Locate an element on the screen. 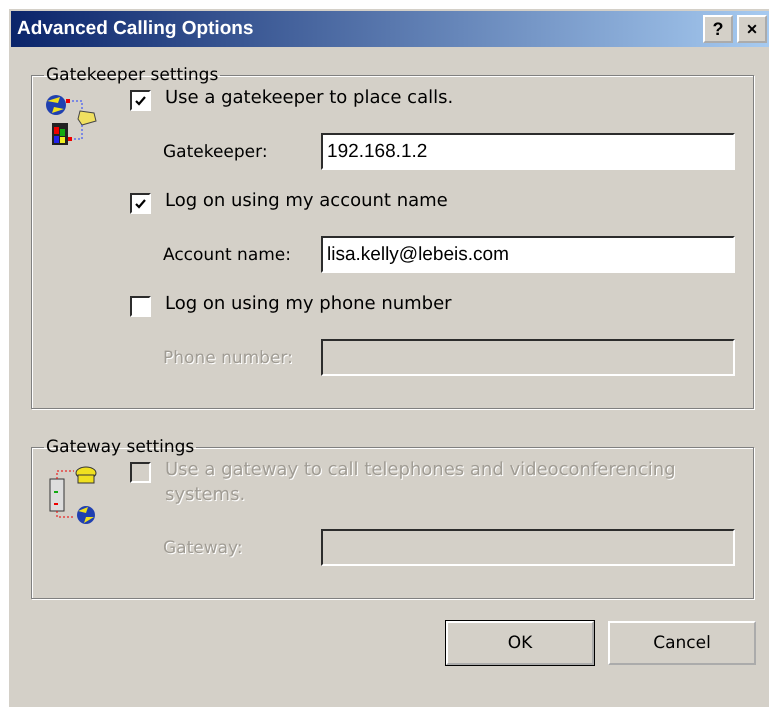  group-title: Gateway settings is located at coordinates (120, 447).